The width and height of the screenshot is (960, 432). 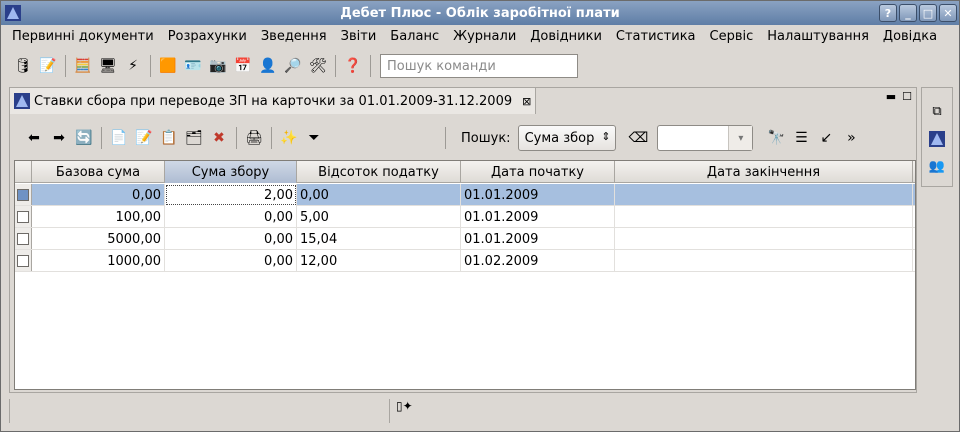 I want to click on table-row: 0,00 2,00 0,00 01.01.2009, so click(x=465, y=195).